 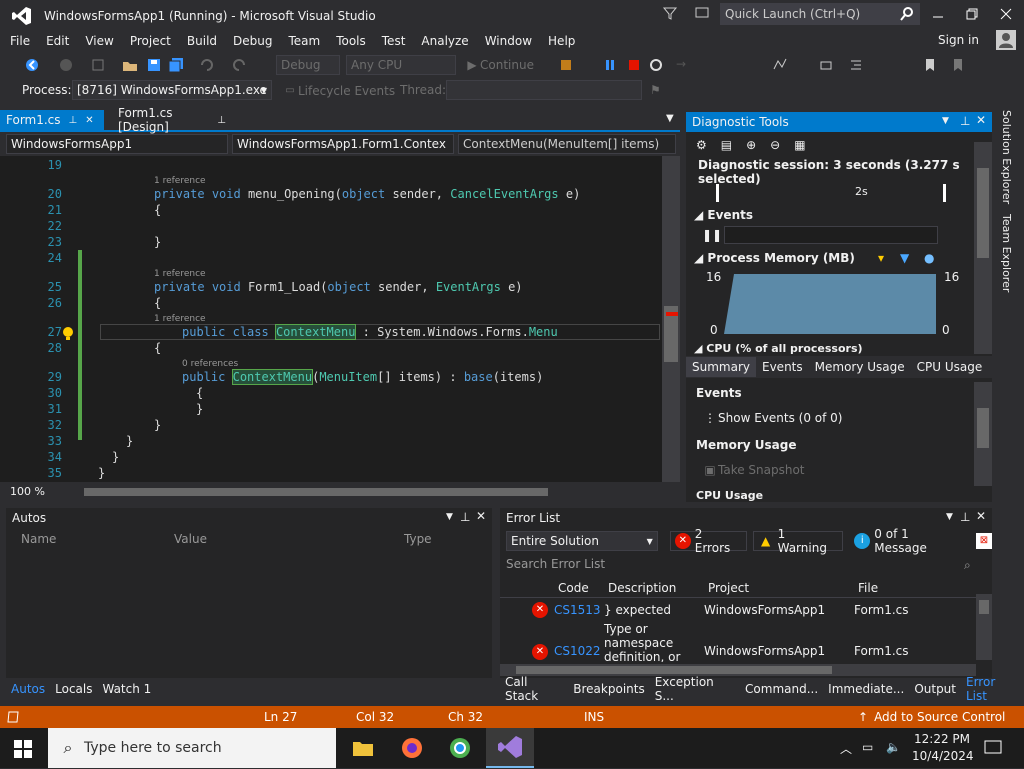 I want to click on add-to-source-control-button: ↑ Add to Source Control, so click(x=931, y=717).